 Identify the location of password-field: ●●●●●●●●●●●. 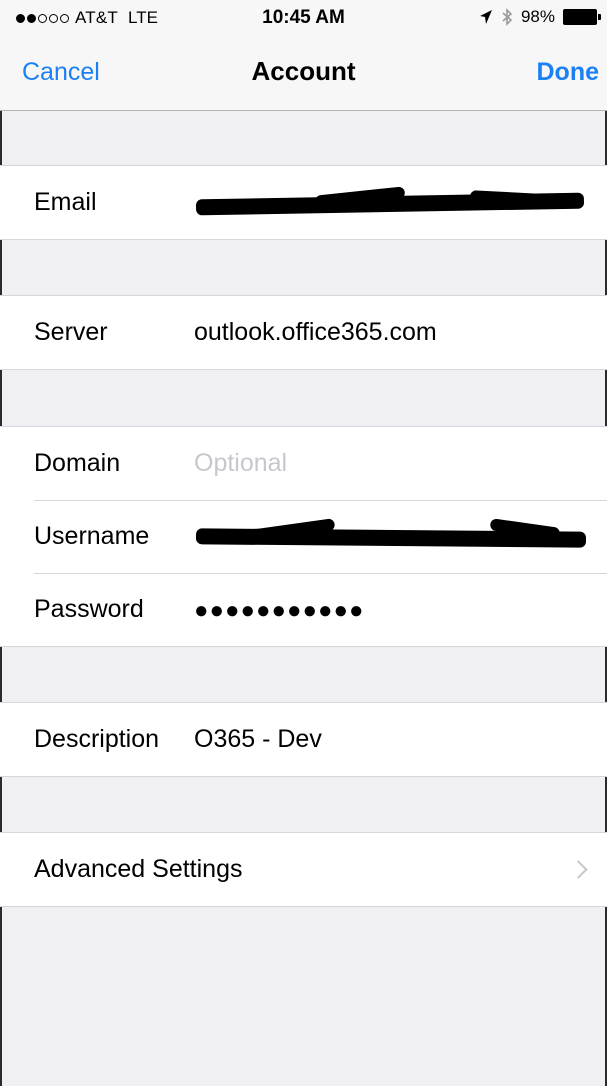
(279, 611).